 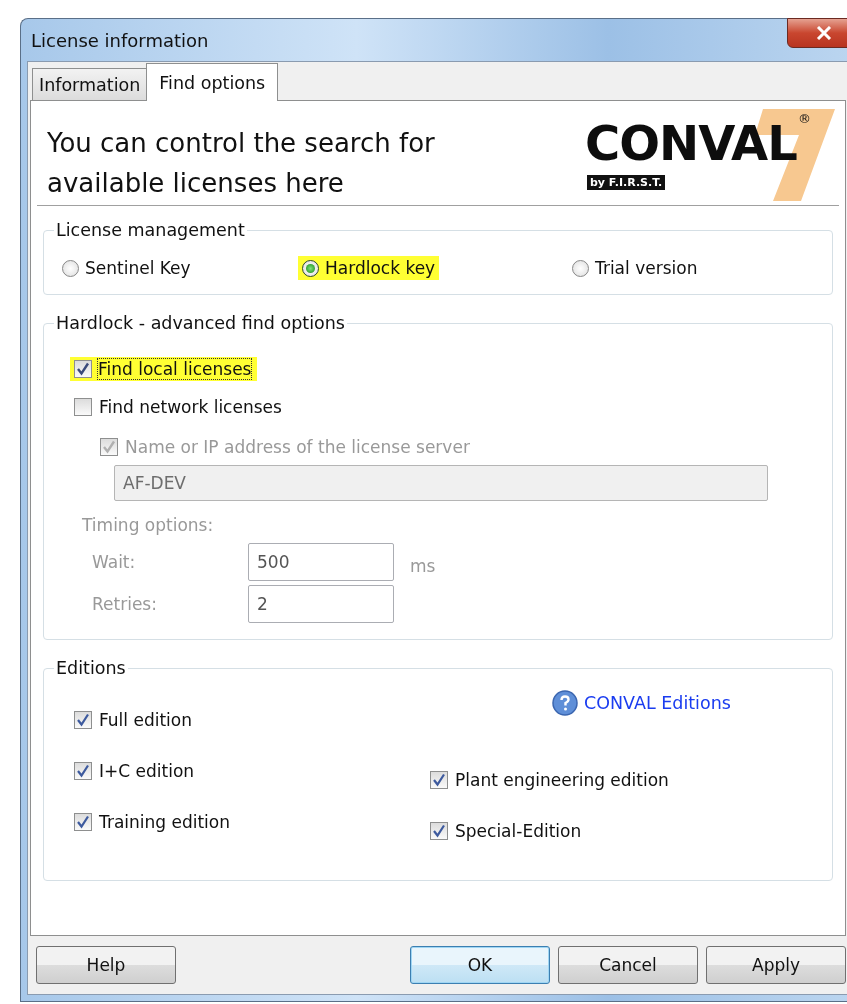 What do you see at coordinates (804, 118) in the screenshot?
I see `registered-mark: ®` at bounding box center [804, 118].